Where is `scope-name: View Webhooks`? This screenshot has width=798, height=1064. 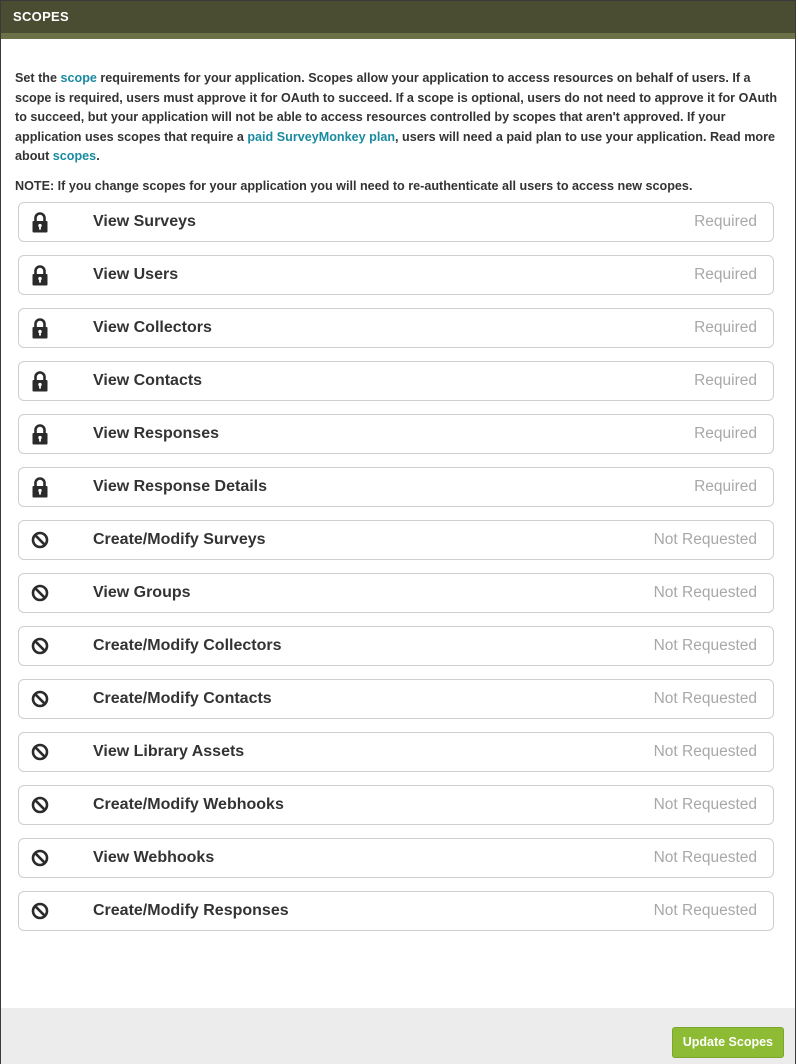 scope-name: View Webhooks is located at coordinates (154, 857).